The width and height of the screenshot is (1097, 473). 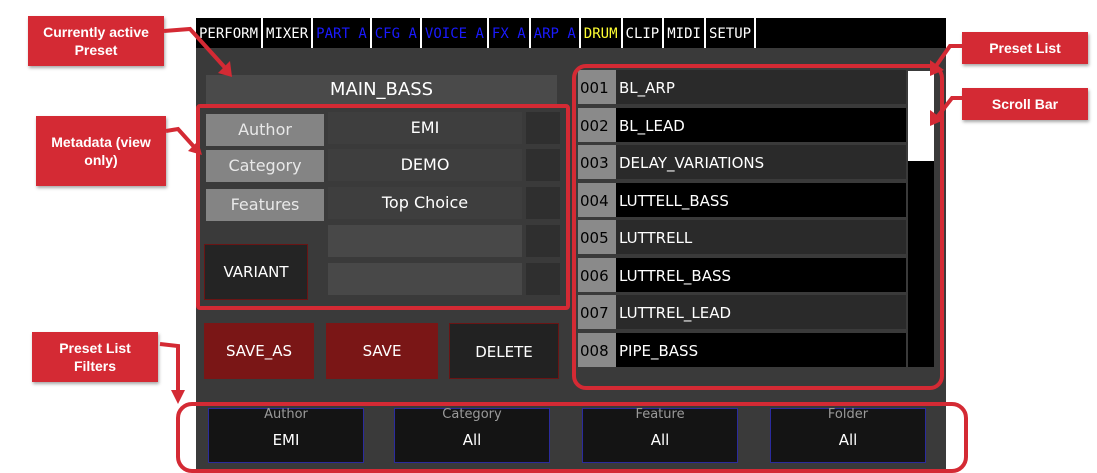 I want to click on tab-mixer: MIXER, so click(x=288, y=33).